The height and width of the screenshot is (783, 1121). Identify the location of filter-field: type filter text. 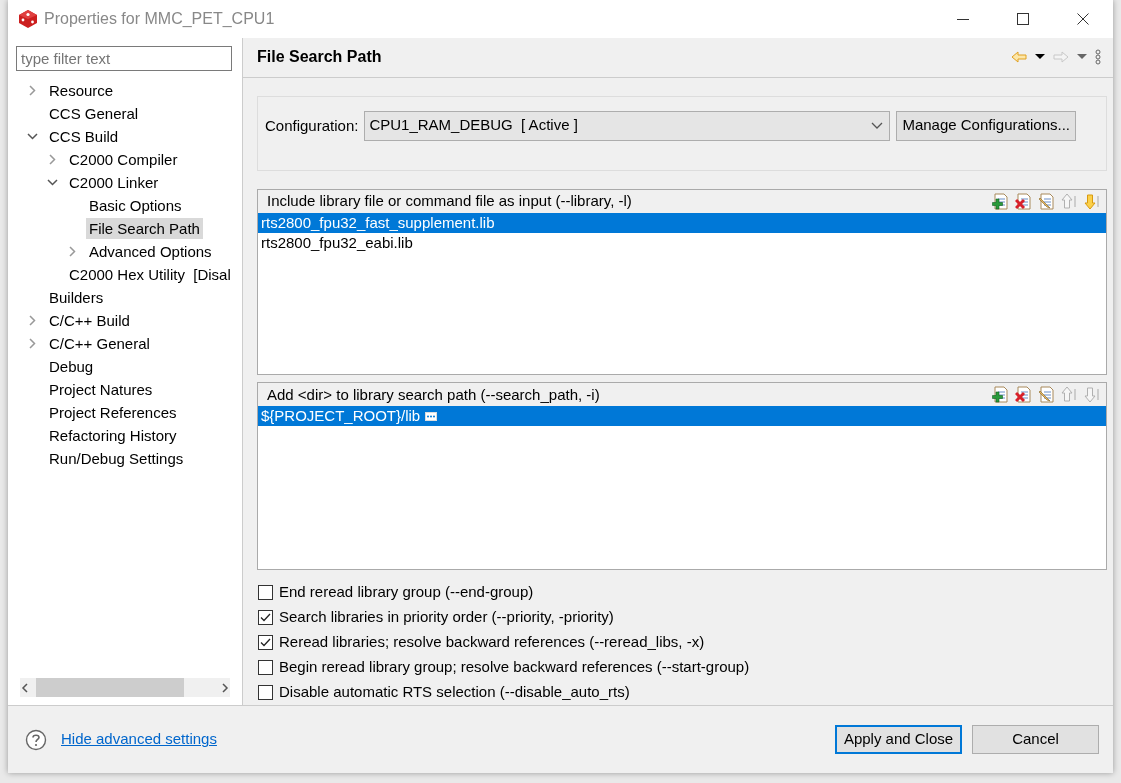
(124, 58).